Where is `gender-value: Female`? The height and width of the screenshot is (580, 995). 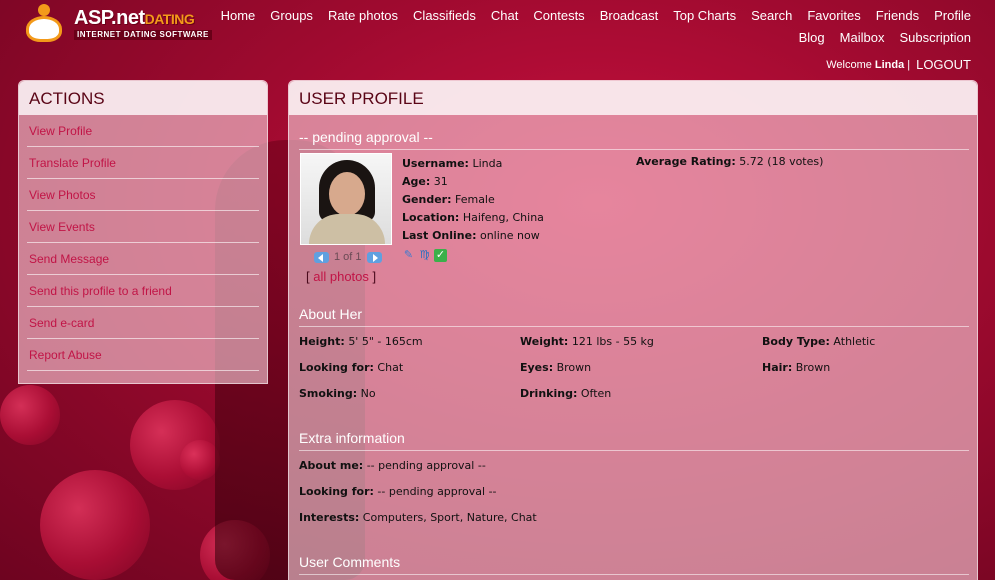 gender-value: Female is located at coordinates (474, 199).